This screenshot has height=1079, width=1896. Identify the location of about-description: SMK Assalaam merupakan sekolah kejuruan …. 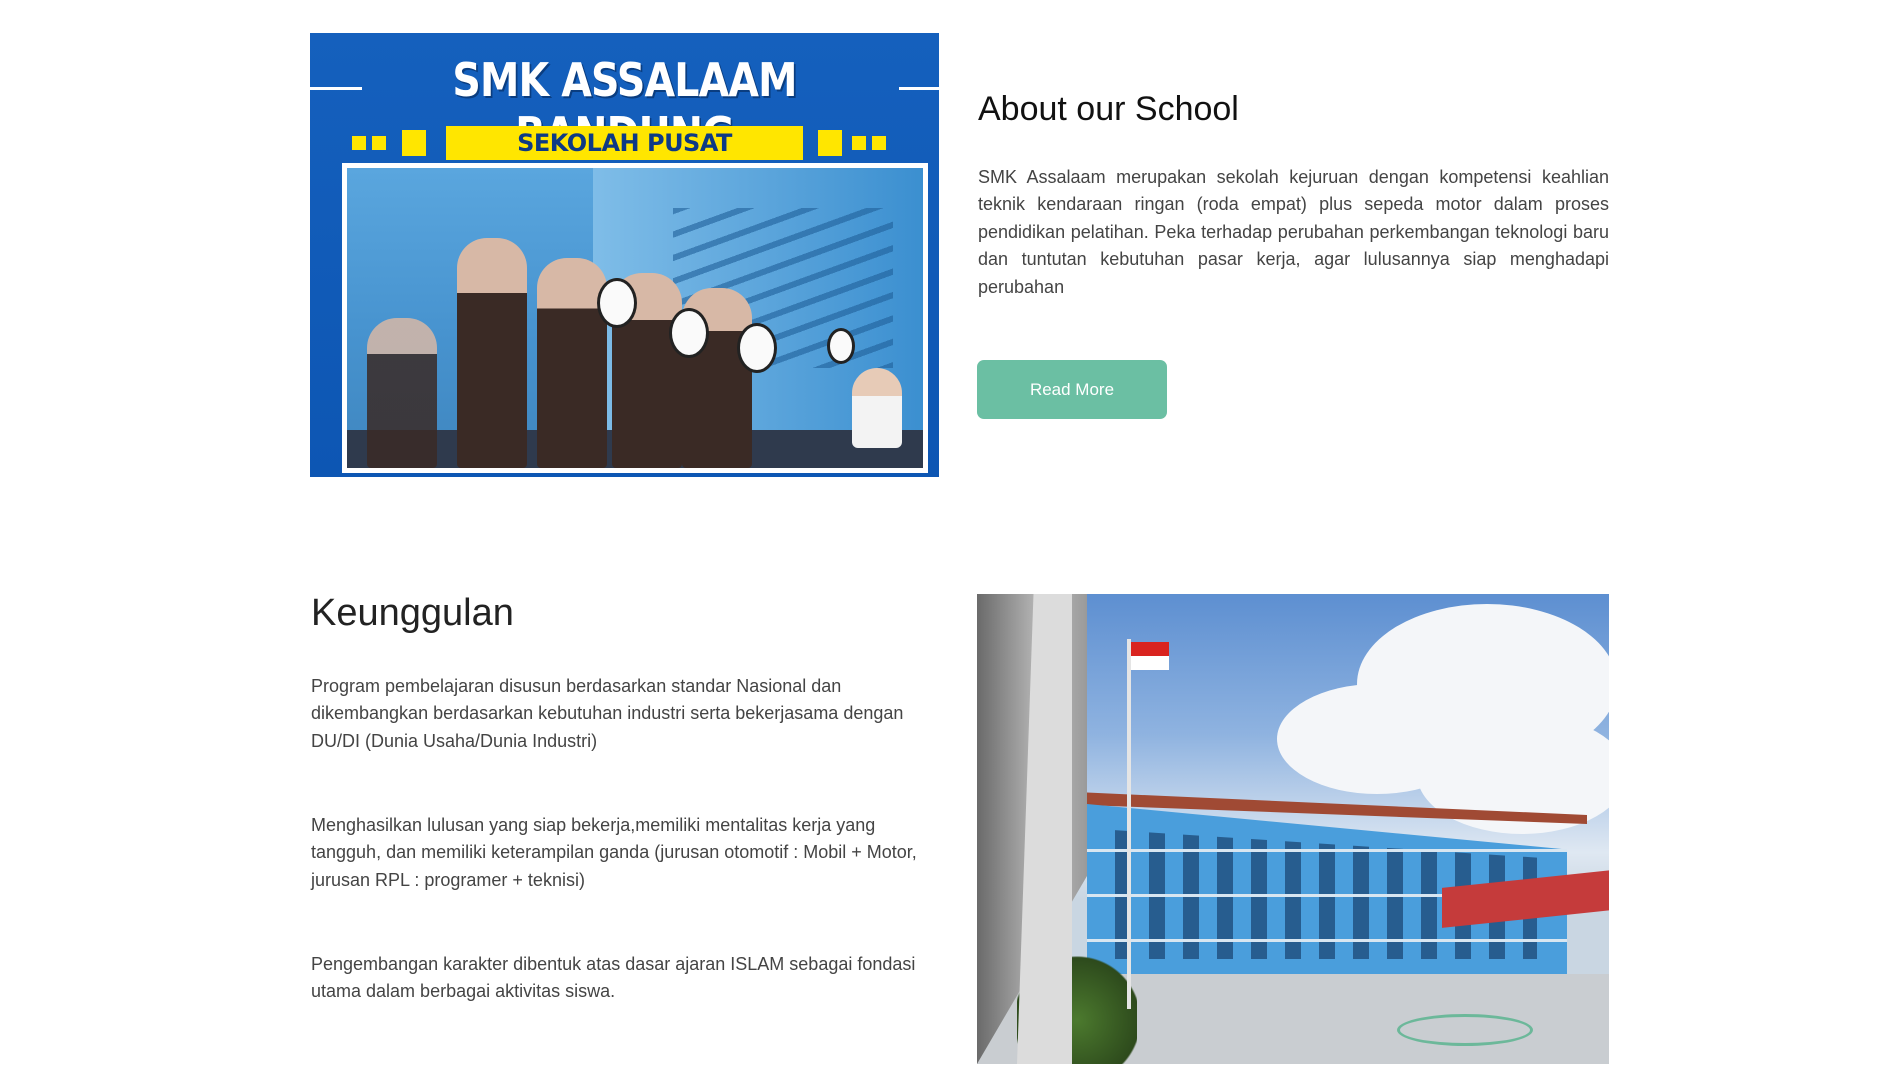
(1293, 232).